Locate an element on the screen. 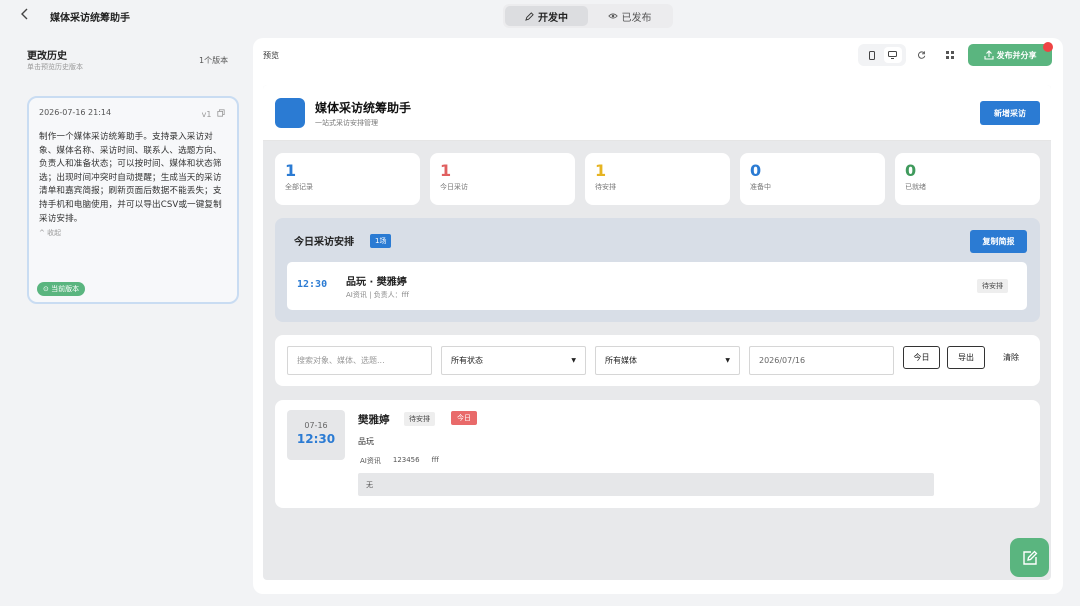 The height and width of the screenshot is (606, 1080). today-item-time: 12:30 is located at coordinates (312, 284).